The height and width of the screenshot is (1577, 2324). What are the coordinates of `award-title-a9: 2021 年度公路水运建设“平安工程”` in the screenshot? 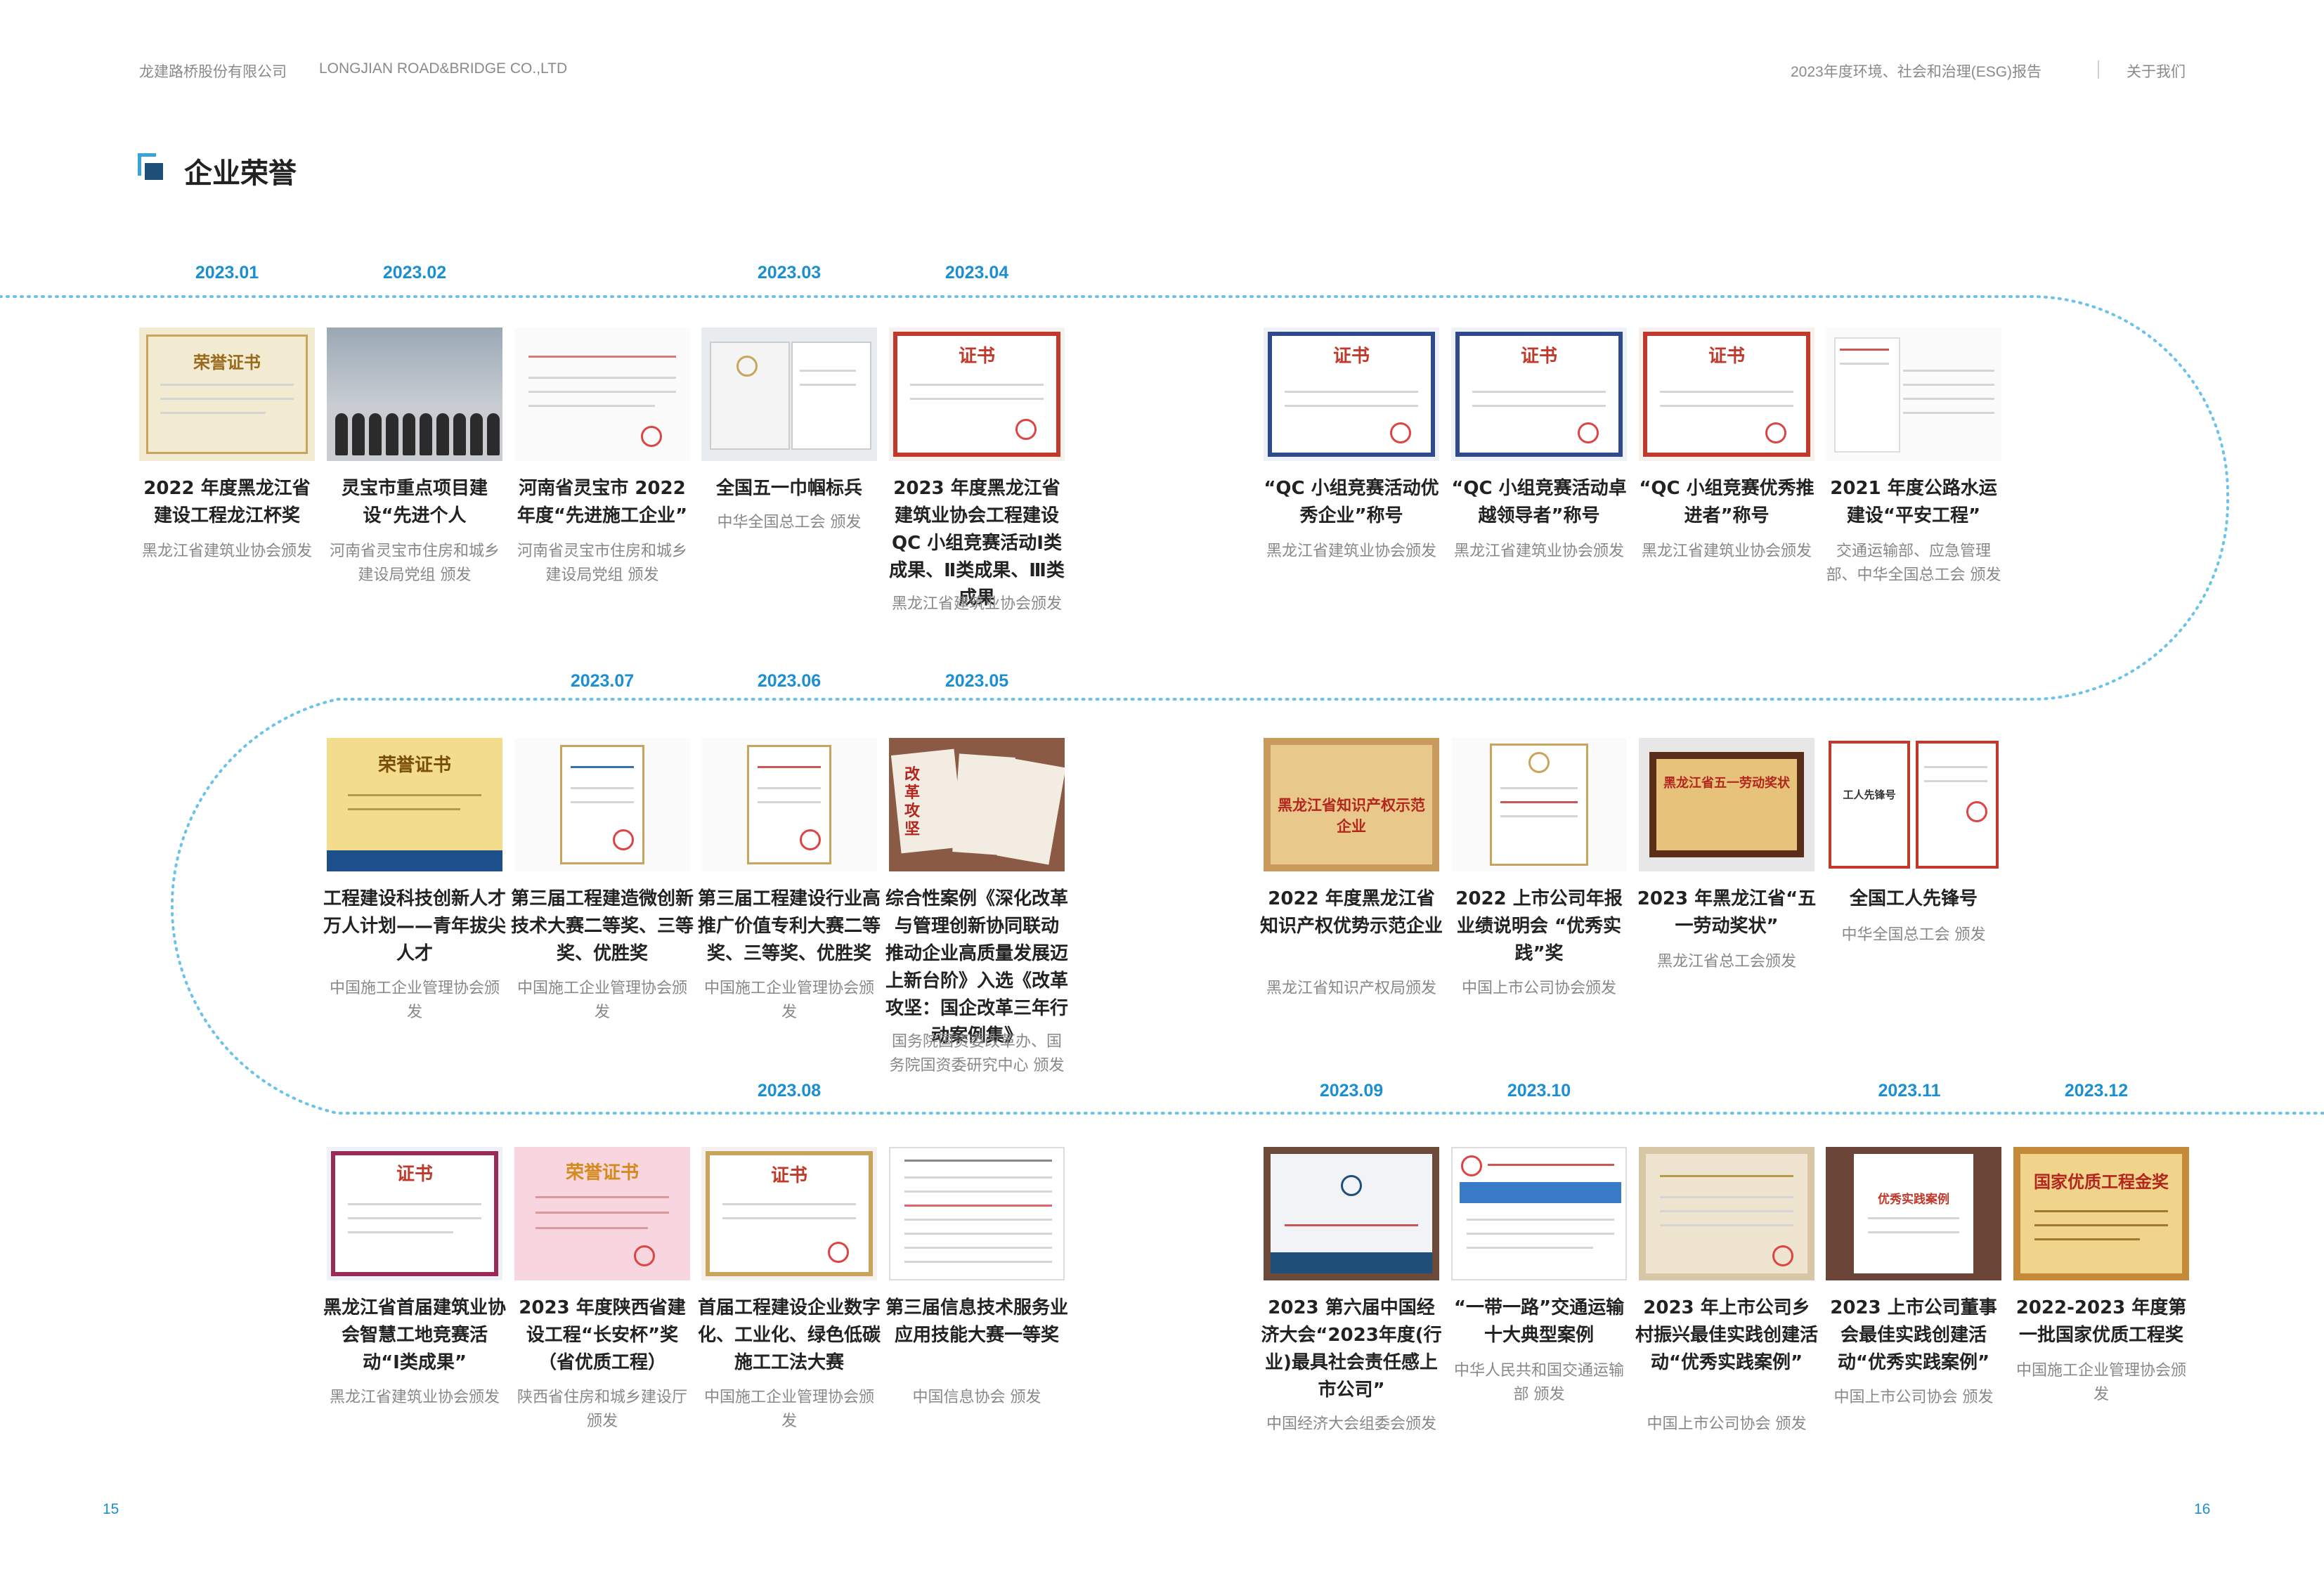 It's located at (1913, 502).